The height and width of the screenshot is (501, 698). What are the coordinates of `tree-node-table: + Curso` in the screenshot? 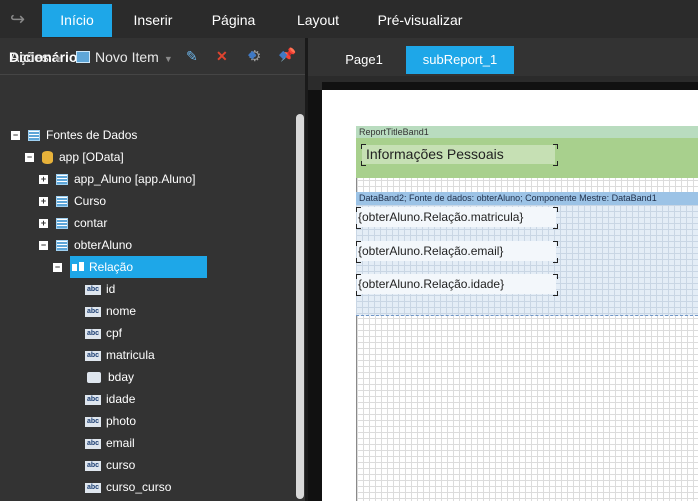 It's located at (72, 201).